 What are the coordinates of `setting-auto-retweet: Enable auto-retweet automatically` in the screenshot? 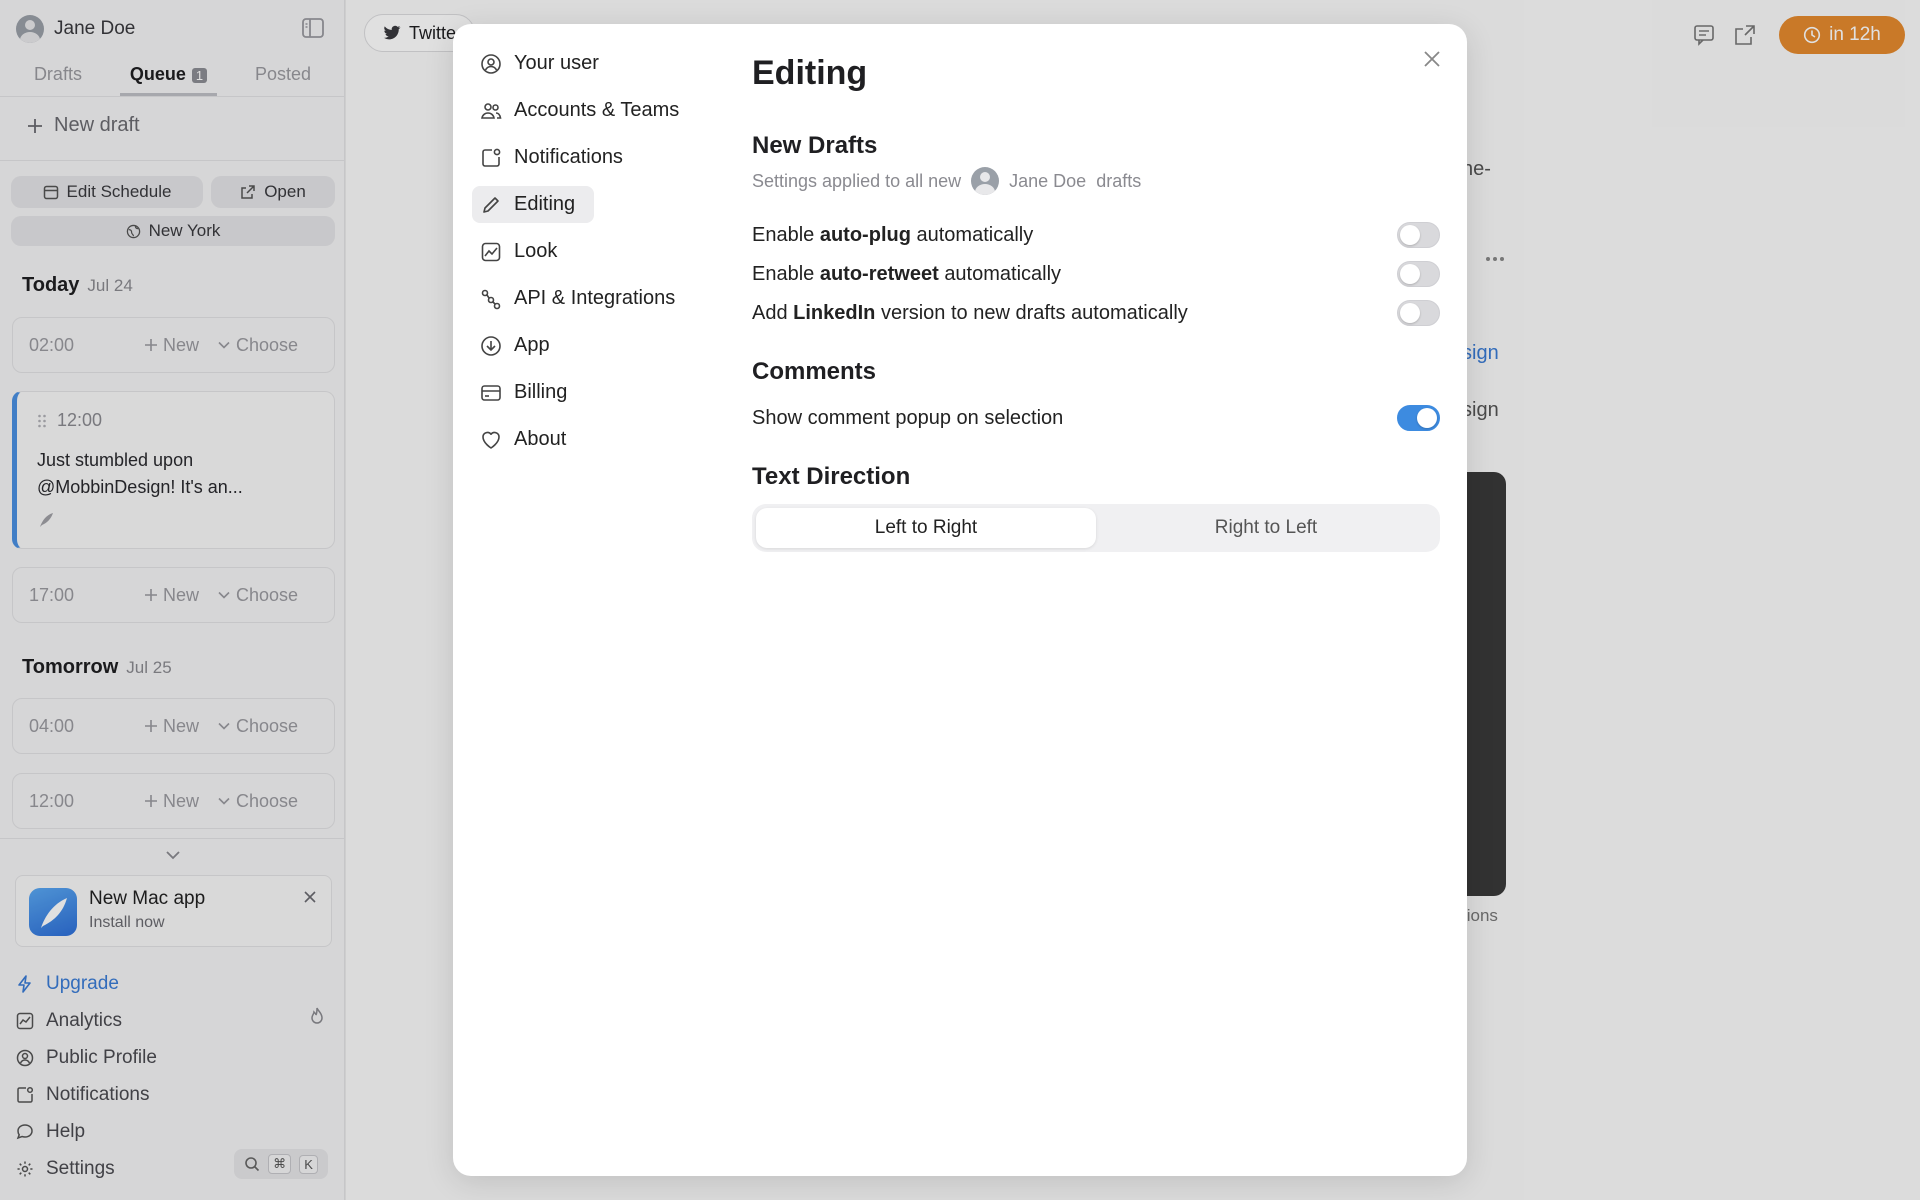 It's located at (1096, 274).